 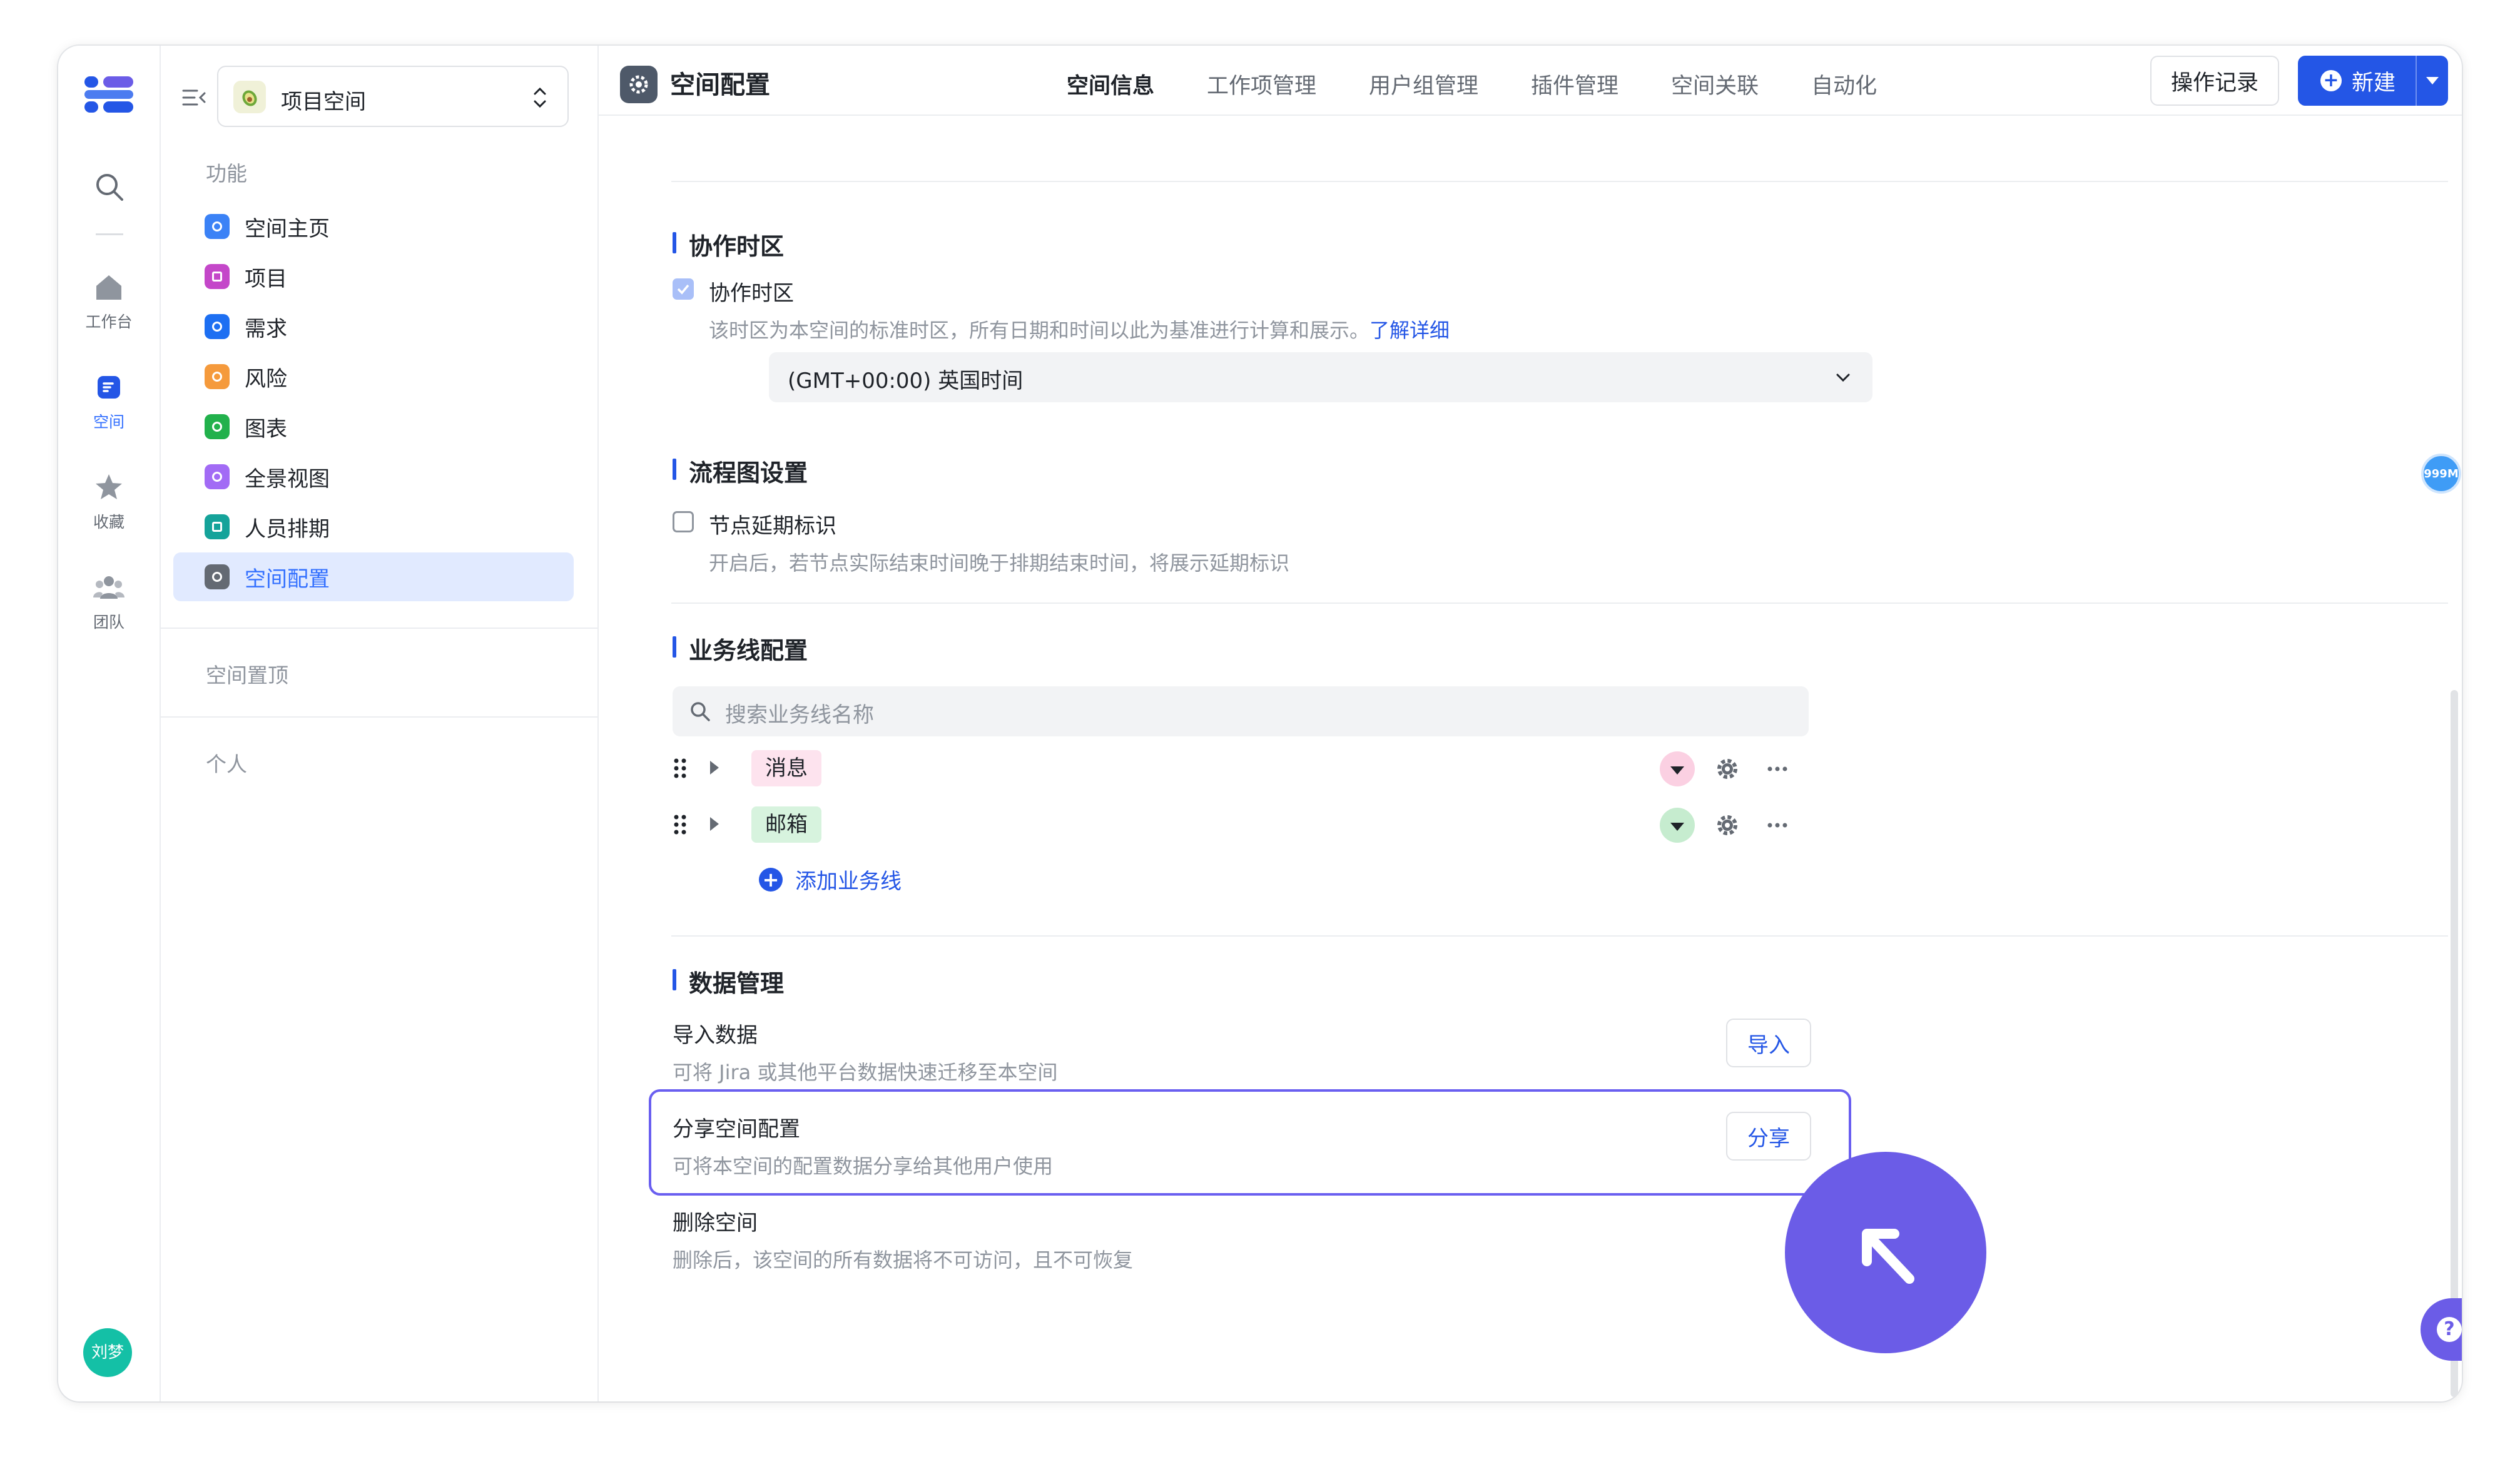 What do you see at coordinates (729, 981) in the screenshot?
I see `section-title-data: 数据管理` at bounding box center [729, 981].